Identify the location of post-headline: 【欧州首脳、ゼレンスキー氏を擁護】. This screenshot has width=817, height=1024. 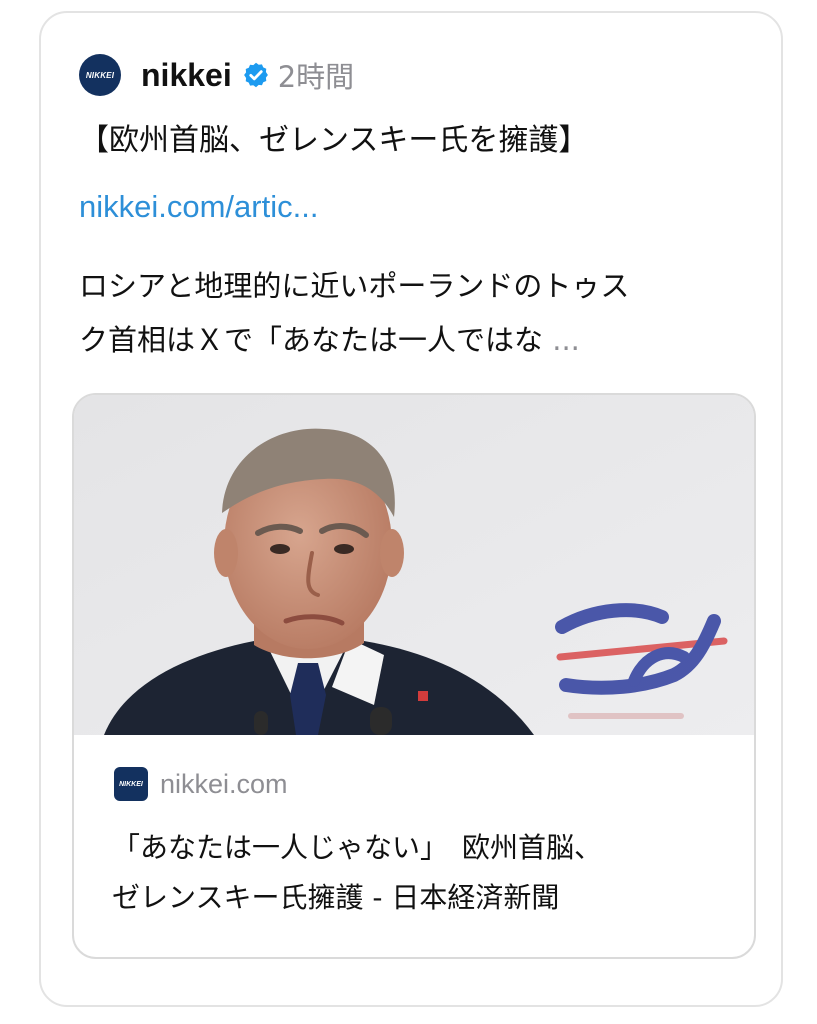
(334, 140).